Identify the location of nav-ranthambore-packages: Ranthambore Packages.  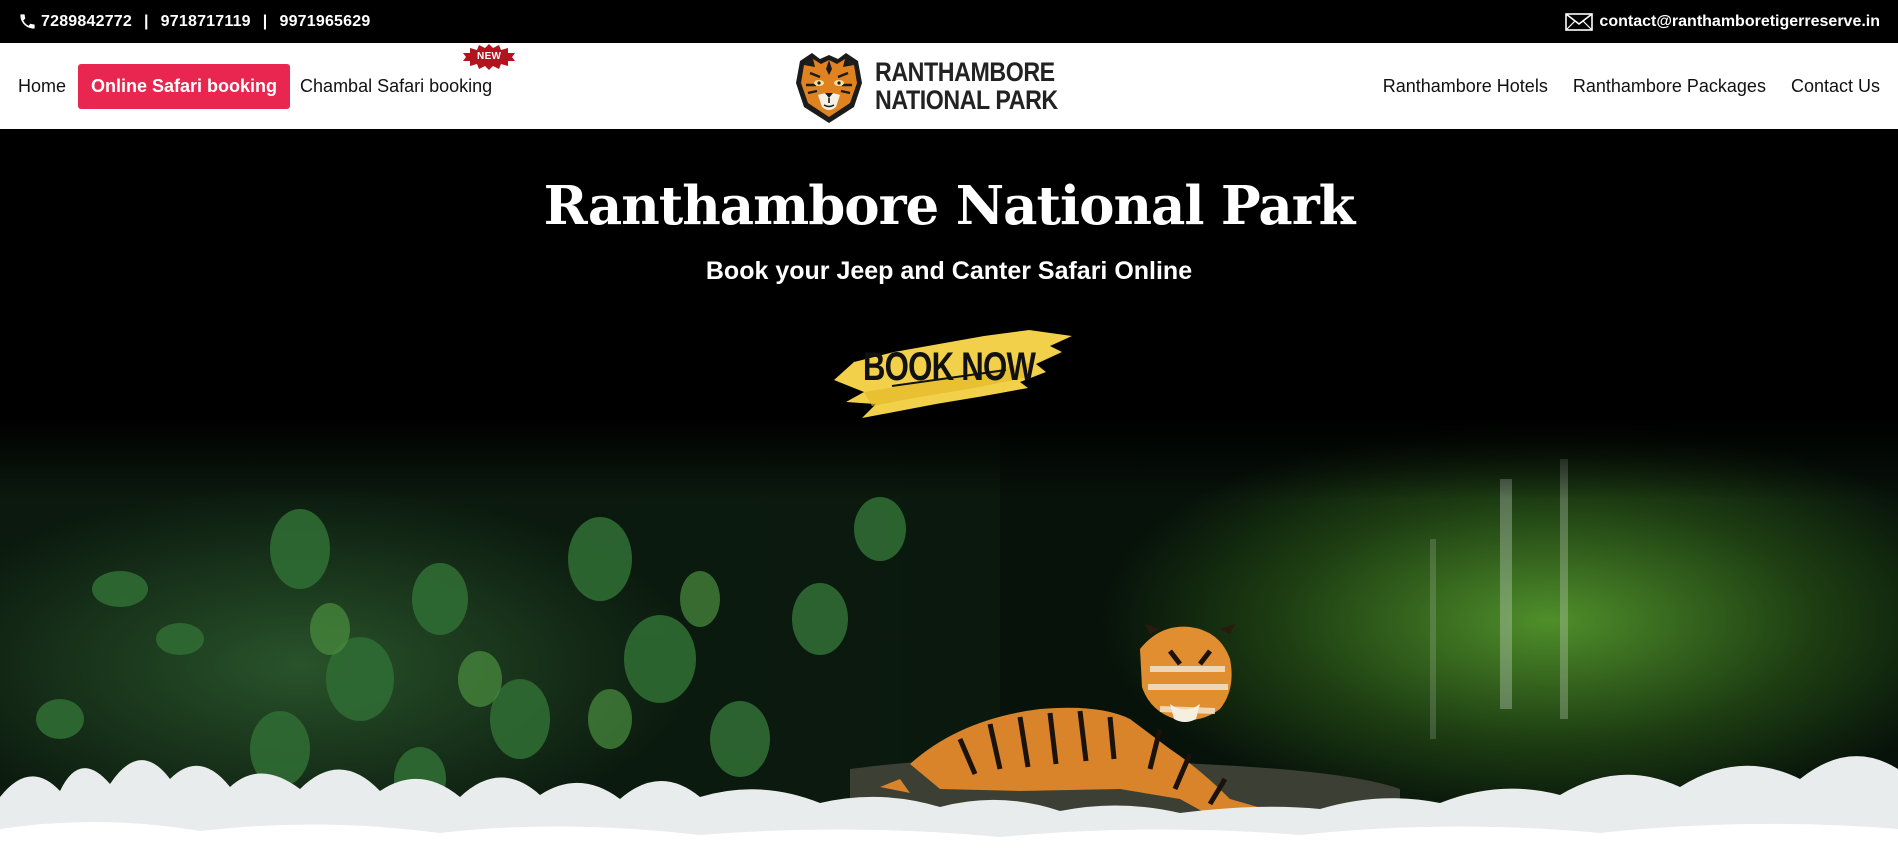
(1669, 86).